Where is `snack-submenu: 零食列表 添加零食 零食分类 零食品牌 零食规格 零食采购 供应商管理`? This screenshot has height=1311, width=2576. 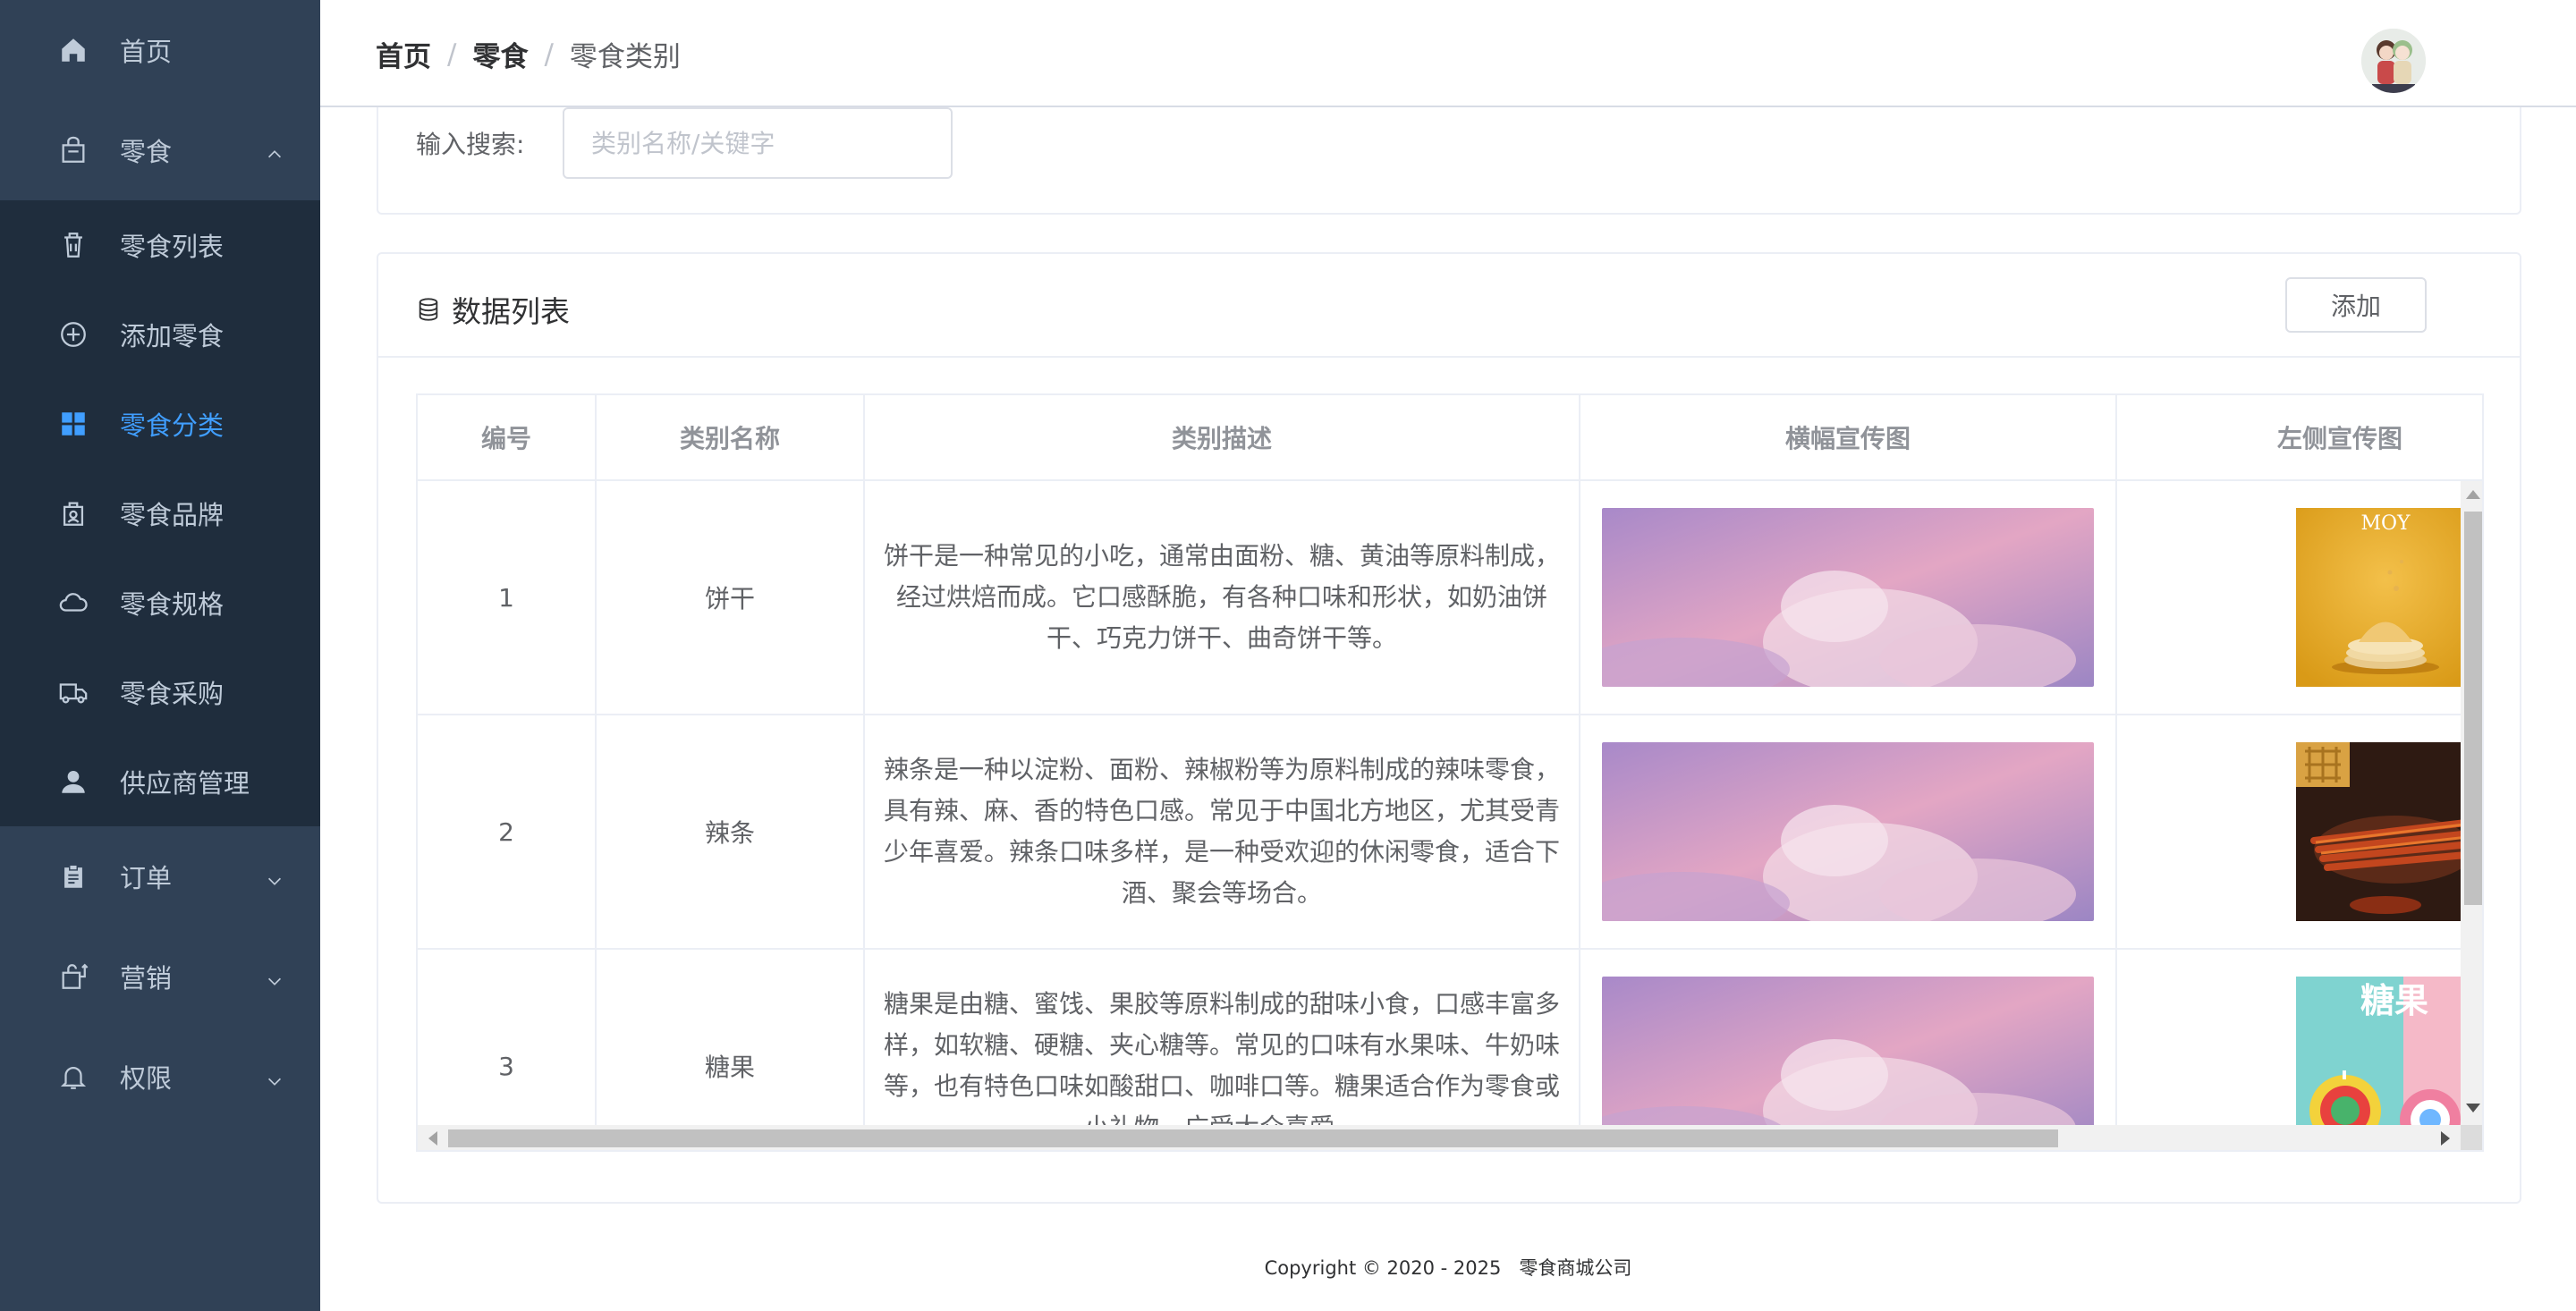
snack-submenu: 零食列表 添加零食 零食分类 零食品牌 零食规格 零食采购 供应商管理 is located at coordinates (160, 513).